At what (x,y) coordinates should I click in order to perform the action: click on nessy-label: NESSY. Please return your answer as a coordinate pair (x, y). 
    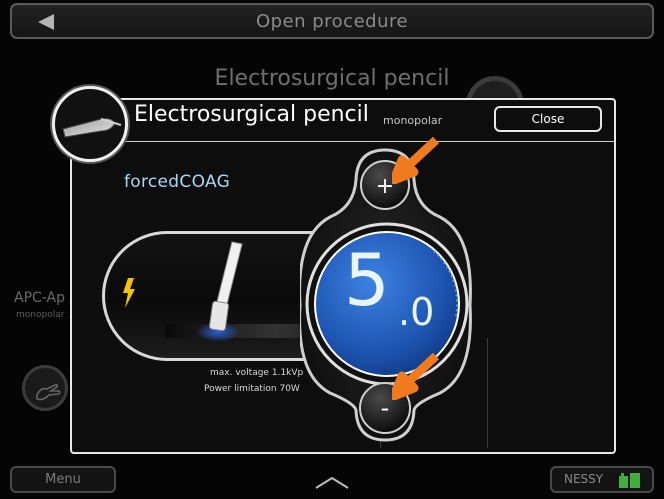
    Looking at the image, I should click on (584, 479).